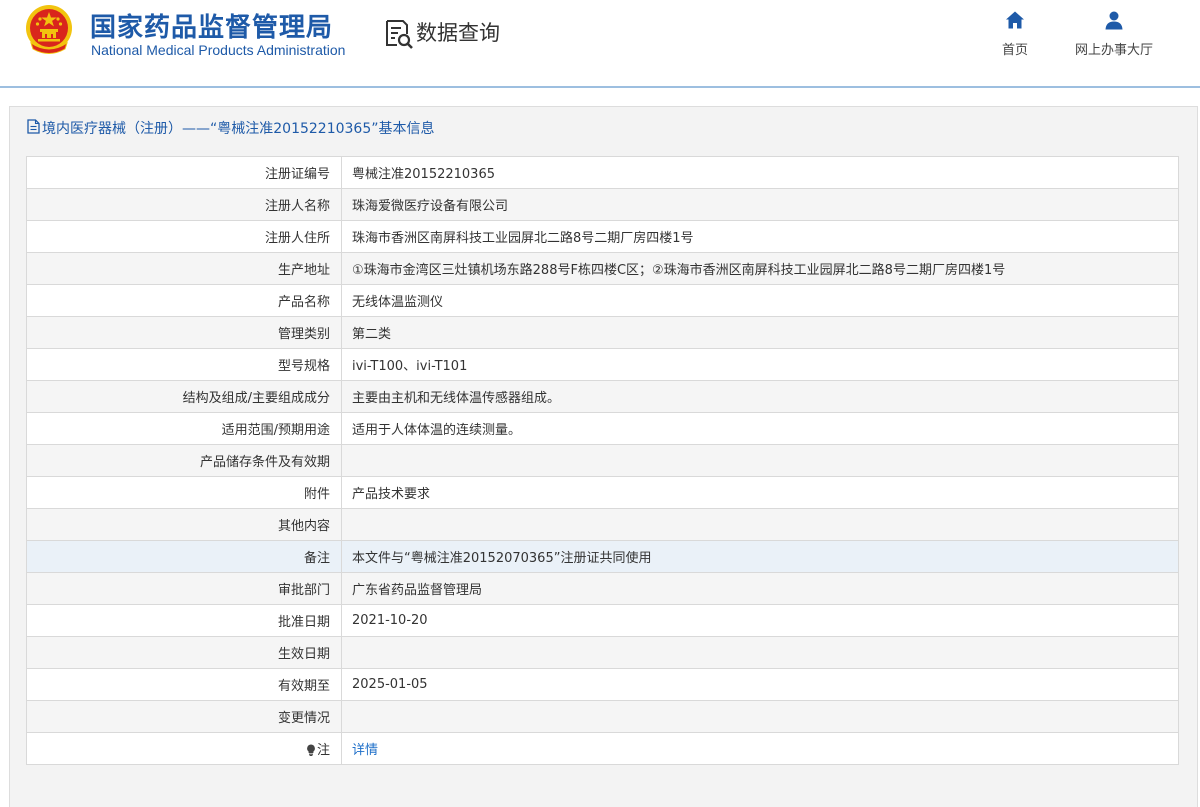 The height and width of the screenshot is (807, 1200). I want to click on table-row: 备注 本文件与“粤械注准20152070365”注册证共同使用, so click(602, 556).